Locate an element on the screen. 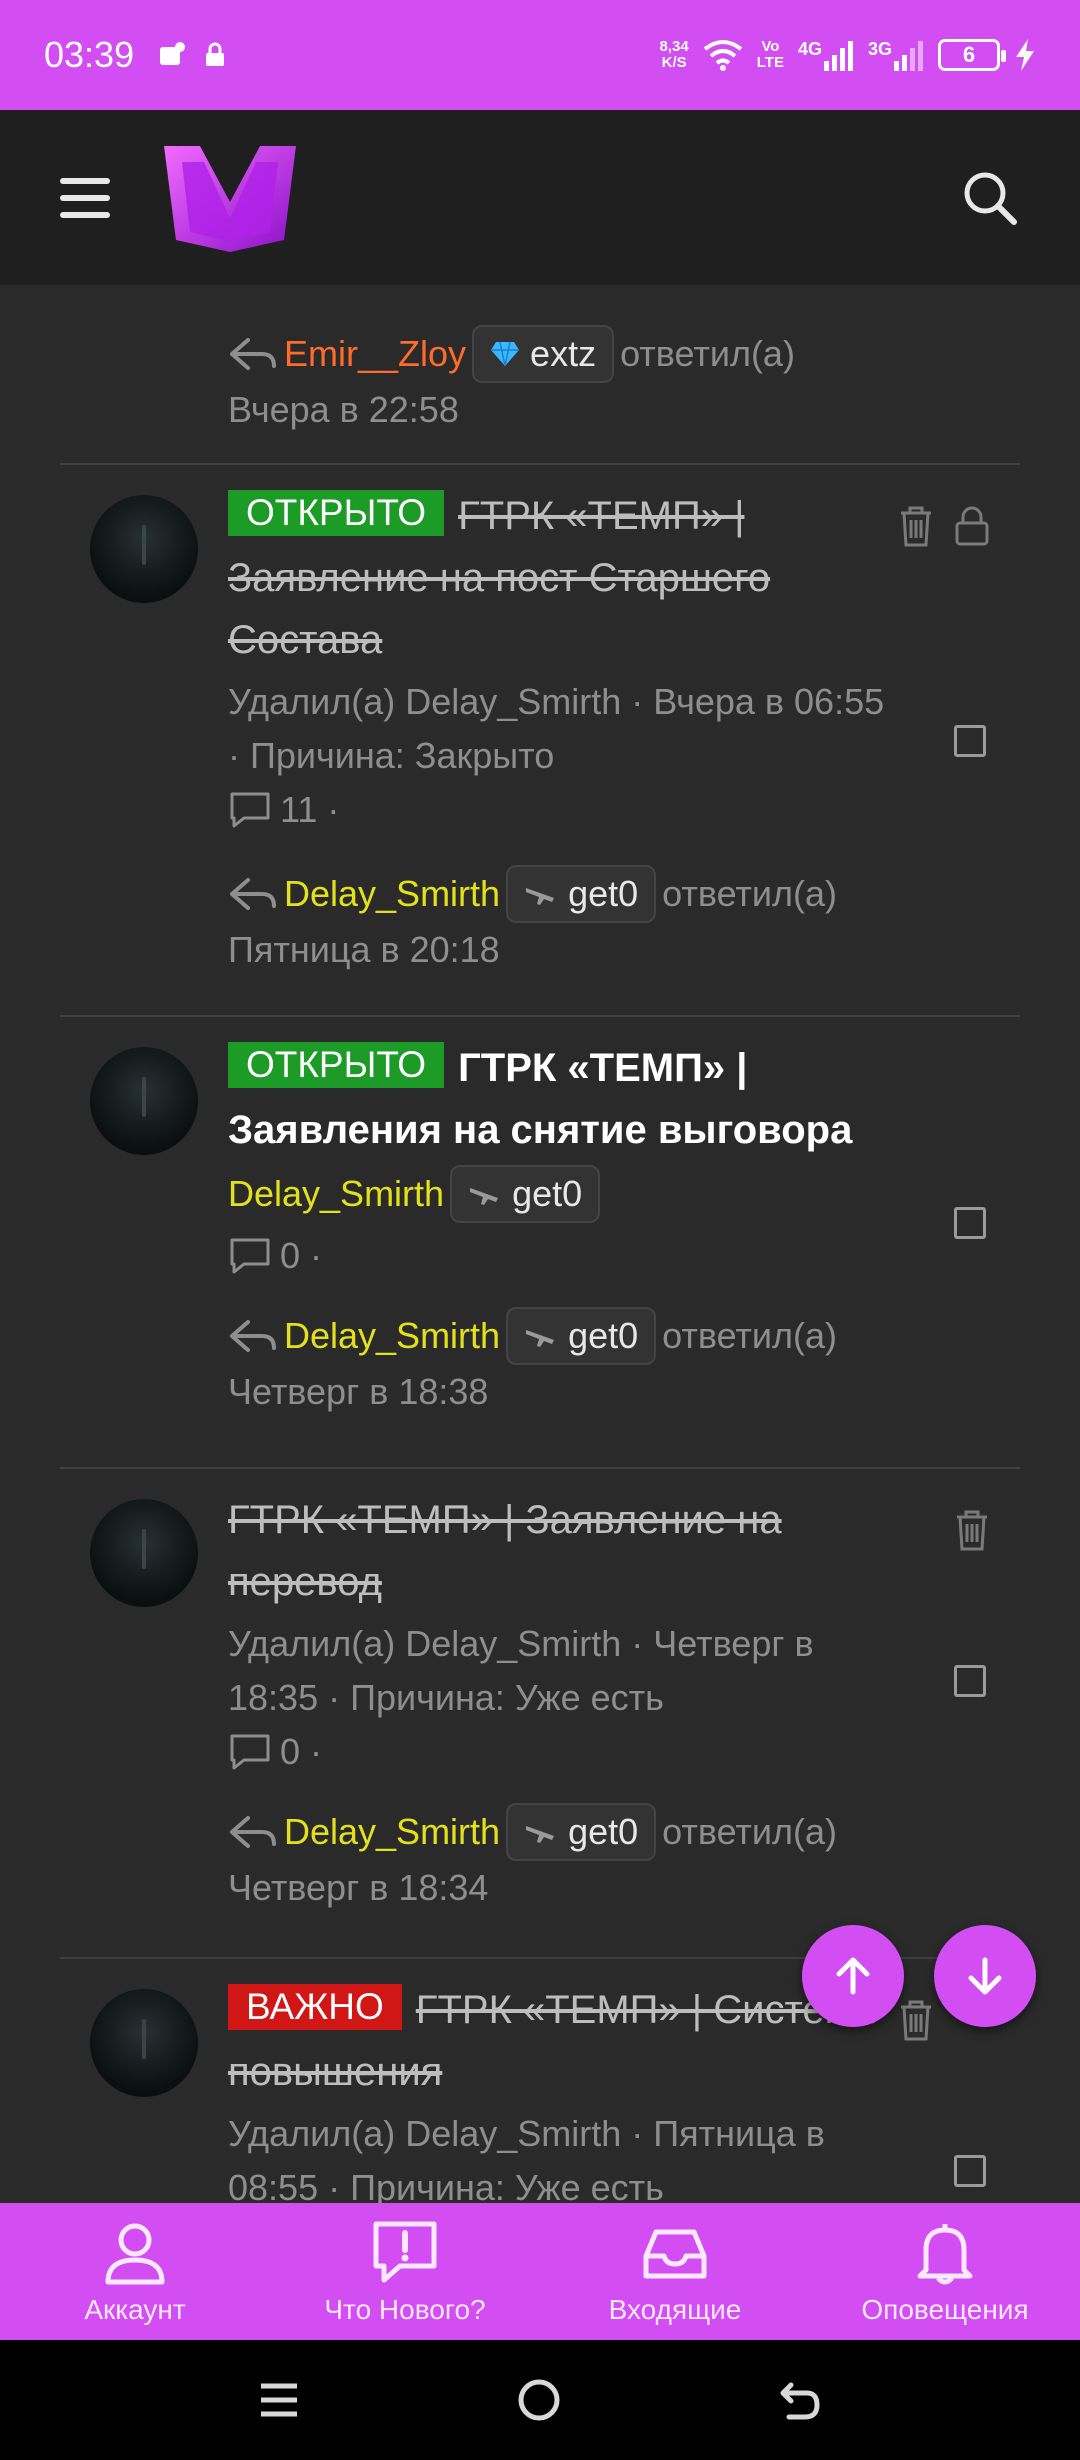 The image size is (1080, 2460). arrow-down-icon is located at coordinates (985, 1976).